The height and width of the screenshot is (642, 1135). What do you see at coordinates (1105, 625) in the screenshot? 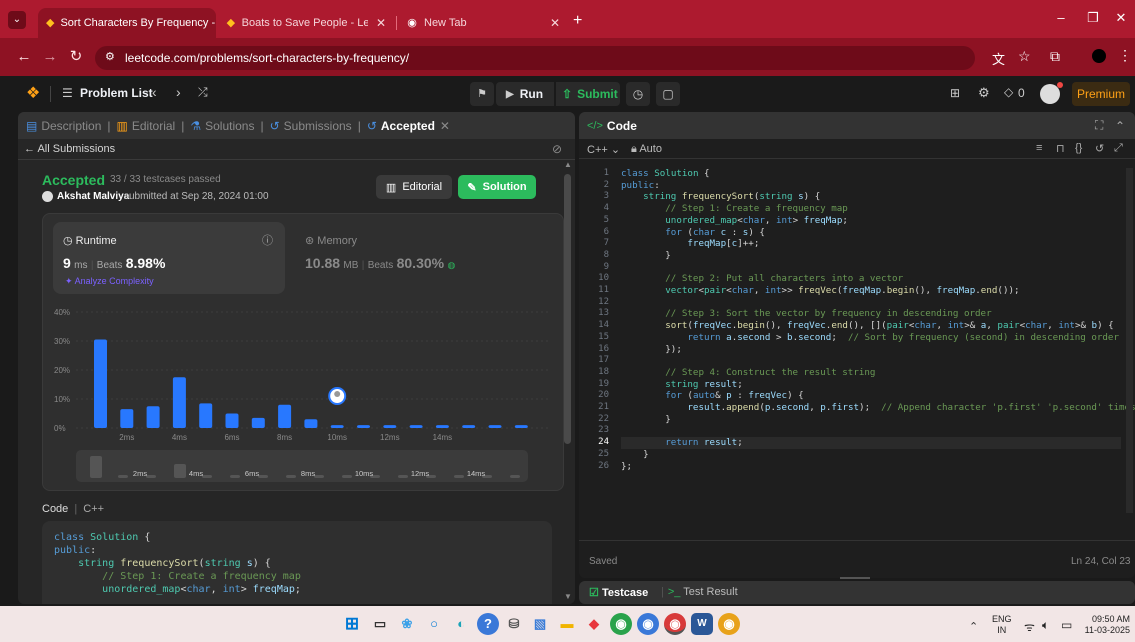
I see `clock: 09:50 AM 11-03-2025` at bounding box center [1105, 625].